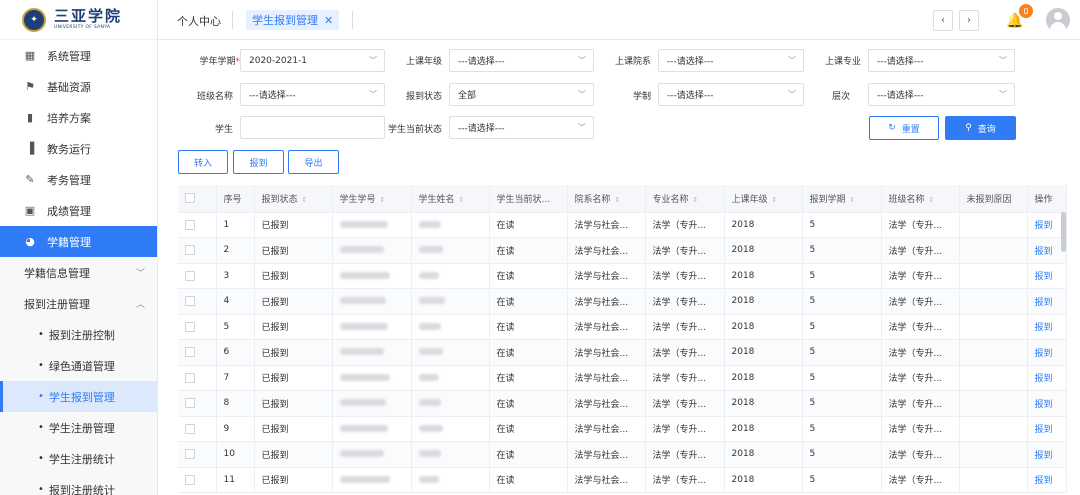 This screenshot has height=495, width=1080. I want to click on sidebar-leaf-register-stats: • 报到注册统计, so click(78, 484).